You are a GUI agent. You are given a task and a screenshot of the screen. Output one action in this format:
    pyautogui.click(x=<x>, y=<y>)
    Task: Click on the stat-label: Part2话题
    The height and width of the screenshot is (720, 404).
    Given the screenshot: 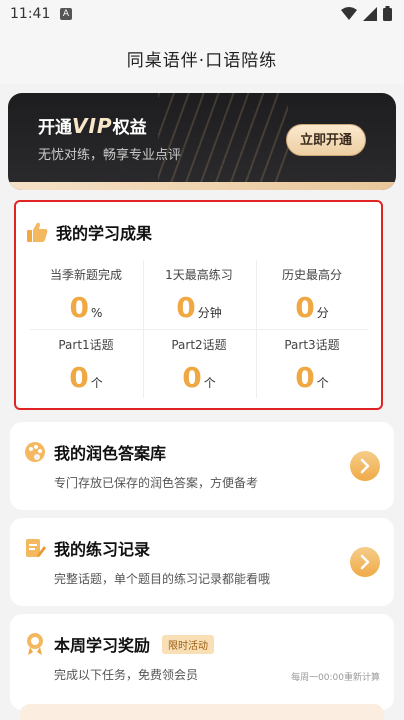 What is the action you would take?
    pyautogui.click(x=199, y=345)
    